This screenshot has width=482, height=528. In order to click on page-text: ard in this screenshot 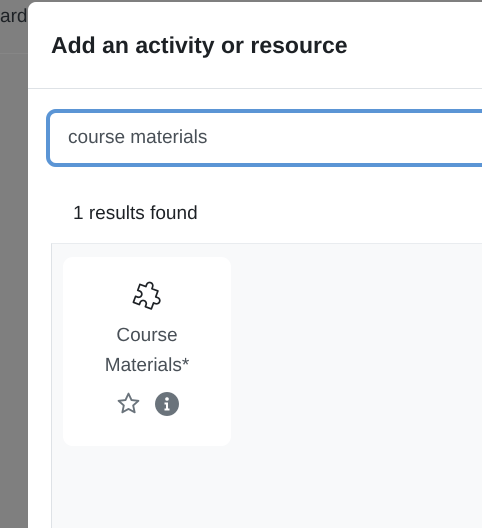, I will do `click(14, 16)`.